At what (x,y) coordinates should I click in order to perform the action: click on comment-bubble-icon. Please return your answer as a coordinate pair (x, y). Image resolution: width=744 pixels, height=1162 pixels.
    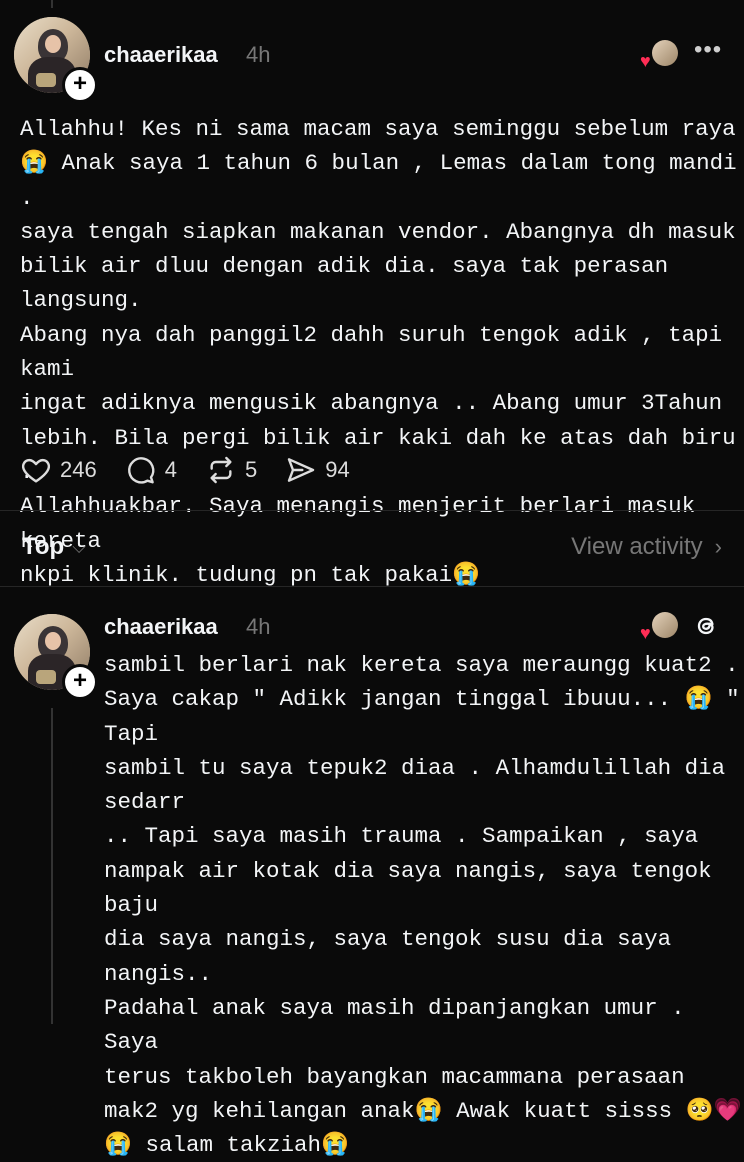
    Looking at the image, I should click on (141, 470).